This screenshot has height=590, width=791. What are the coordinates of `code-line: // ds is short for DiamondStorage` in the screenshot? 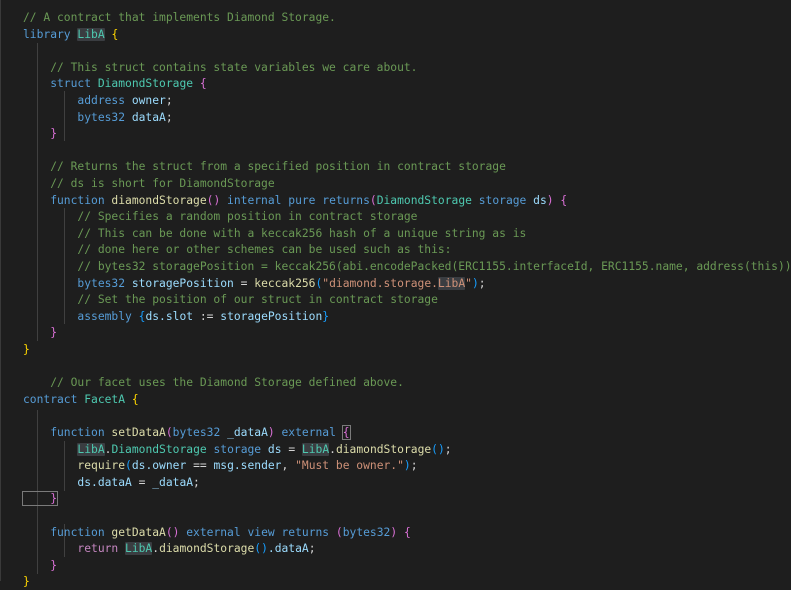 It's located at (149, 184).